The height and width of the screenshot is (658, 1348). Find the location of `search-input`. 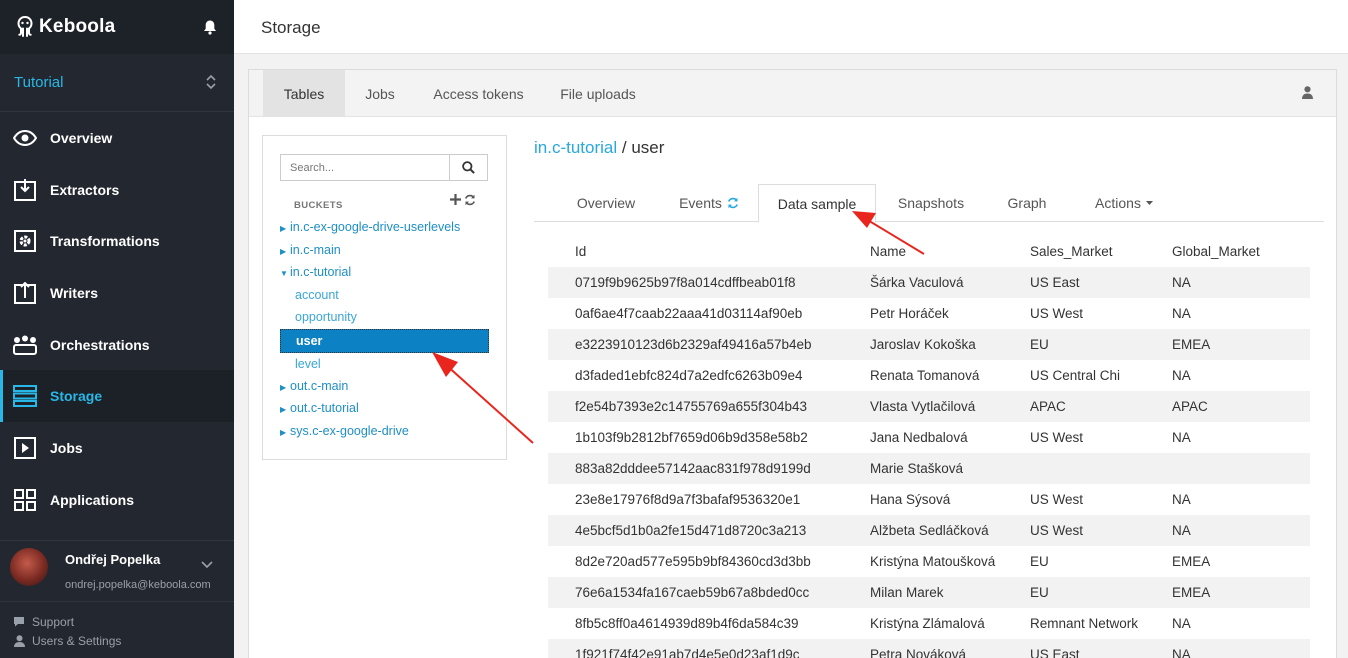

search-input is located at coordinates (365, 167).